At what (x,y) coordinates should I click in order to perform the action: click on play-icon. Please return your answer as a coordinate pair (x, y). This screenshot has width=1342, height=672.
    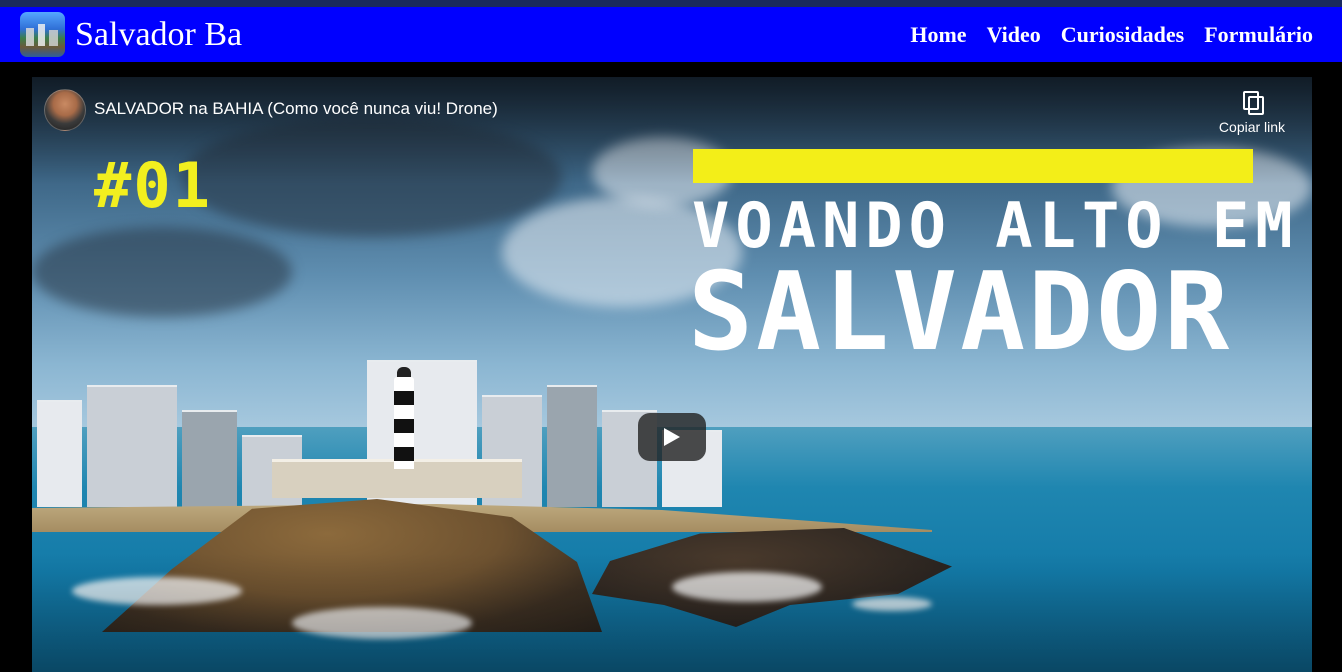
    Looking at the image, I should click on (672, 437).